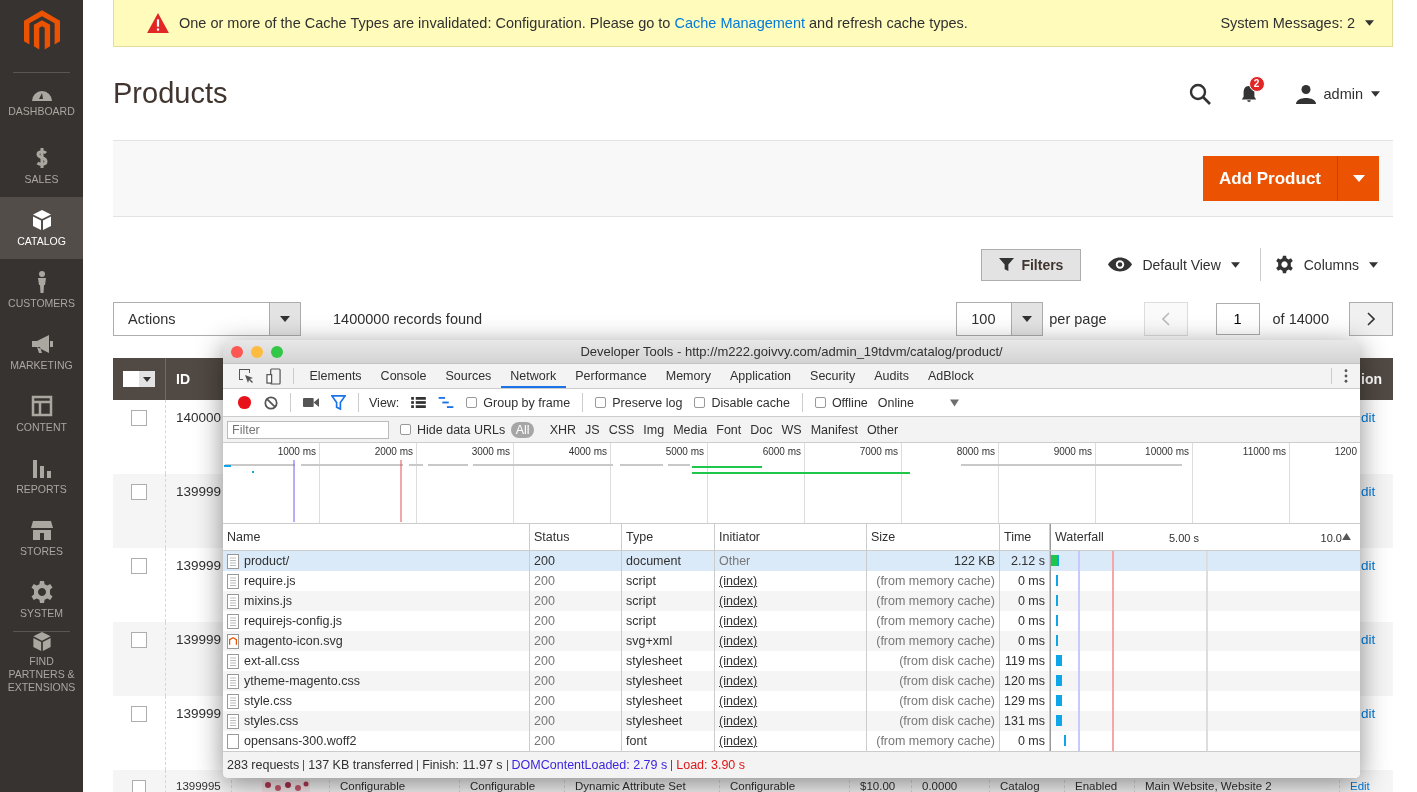 The width and height of the screenshot is (1417, 792). What do you see at coordinates (1326, 264) in the screenshot?
I see `columns-dropdown: Columns` at bounding box center [1326, 264].